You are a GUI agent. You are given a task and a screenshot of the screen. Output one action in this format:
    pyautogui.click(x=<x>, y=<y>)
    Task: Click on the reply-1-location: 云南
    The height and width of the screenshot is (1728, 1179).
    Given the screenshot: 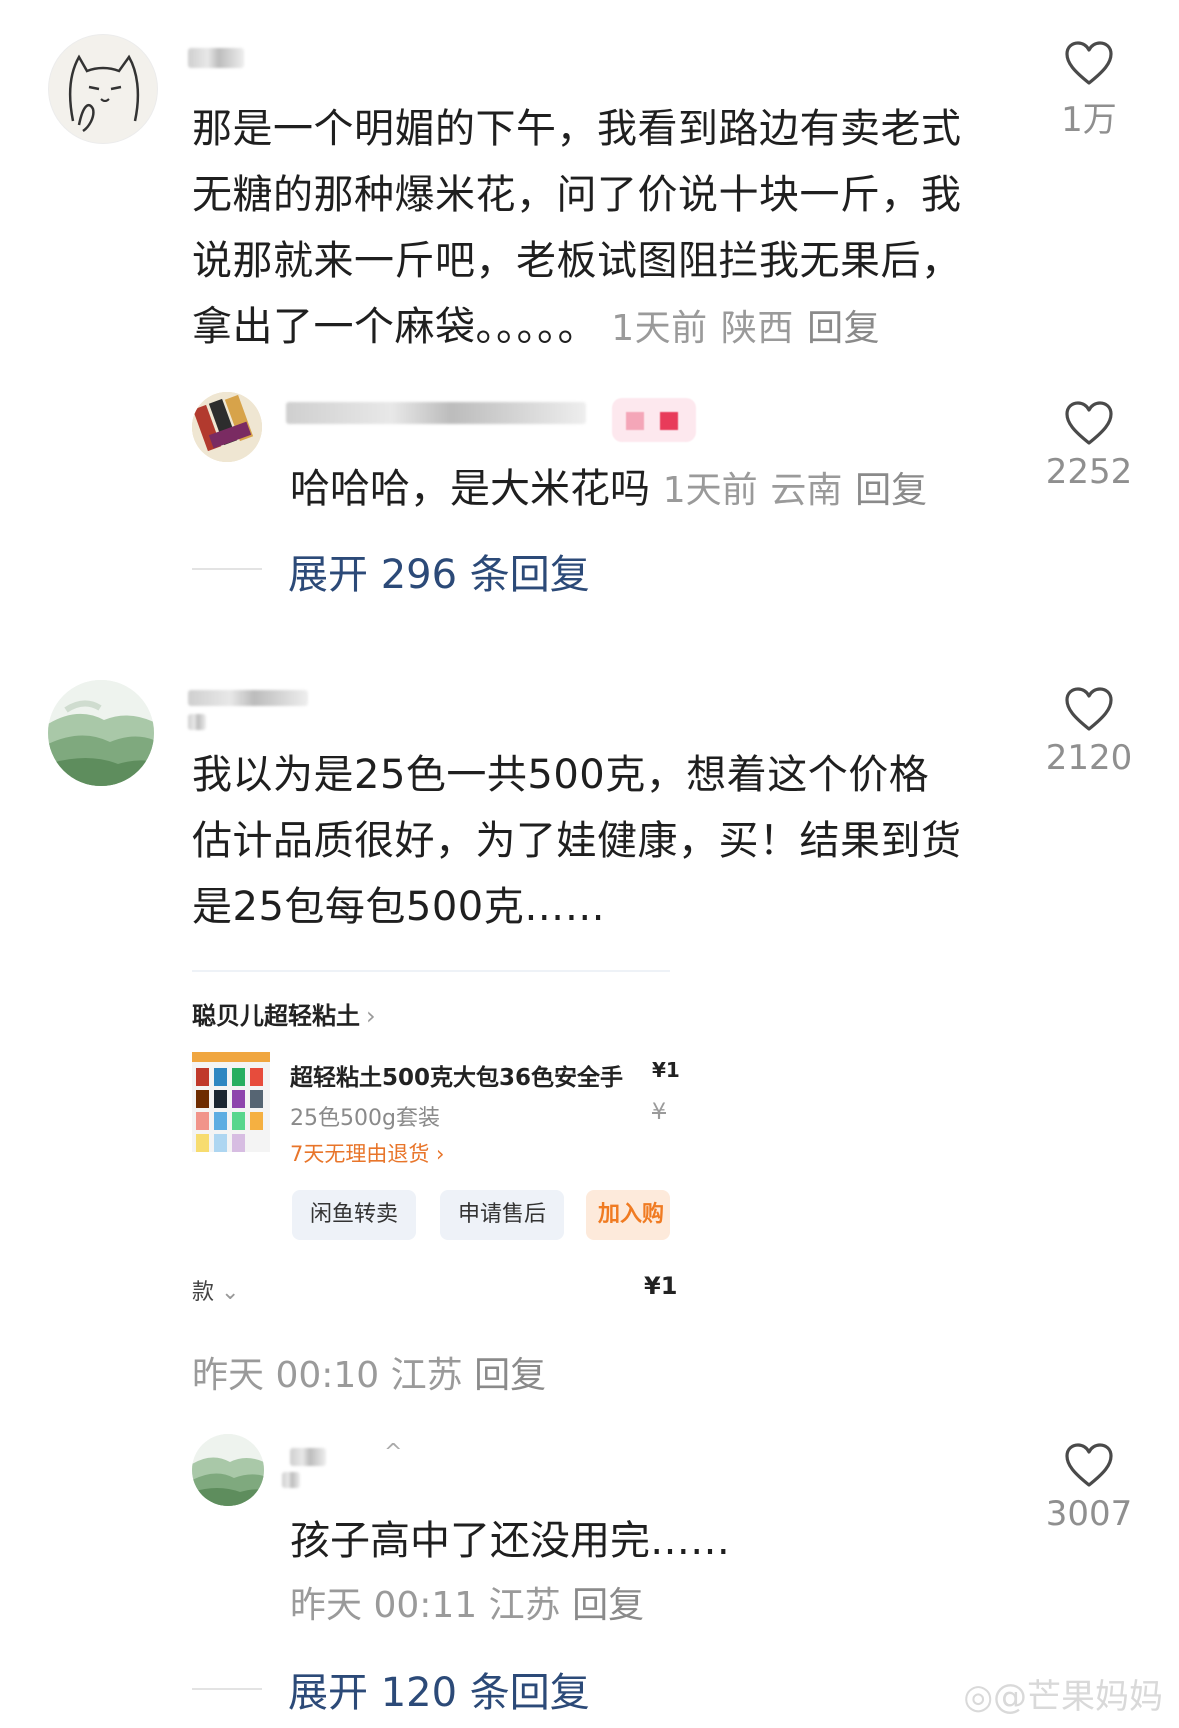 What is the action you would take?
    pyautogui.click(x=806, y=490)
    